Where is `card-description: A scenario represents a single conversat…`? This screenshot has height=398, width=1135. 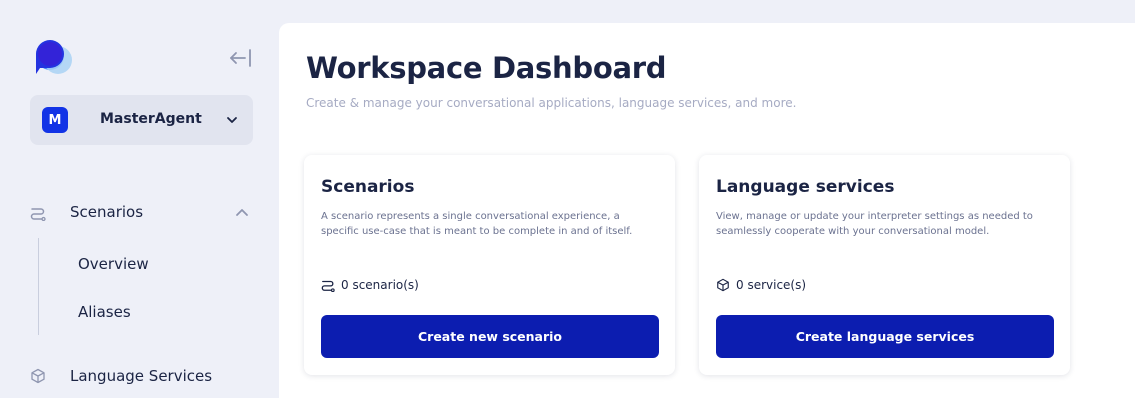
card-description: A scenario represents a single conversat… is located at coordinates (477, 224).